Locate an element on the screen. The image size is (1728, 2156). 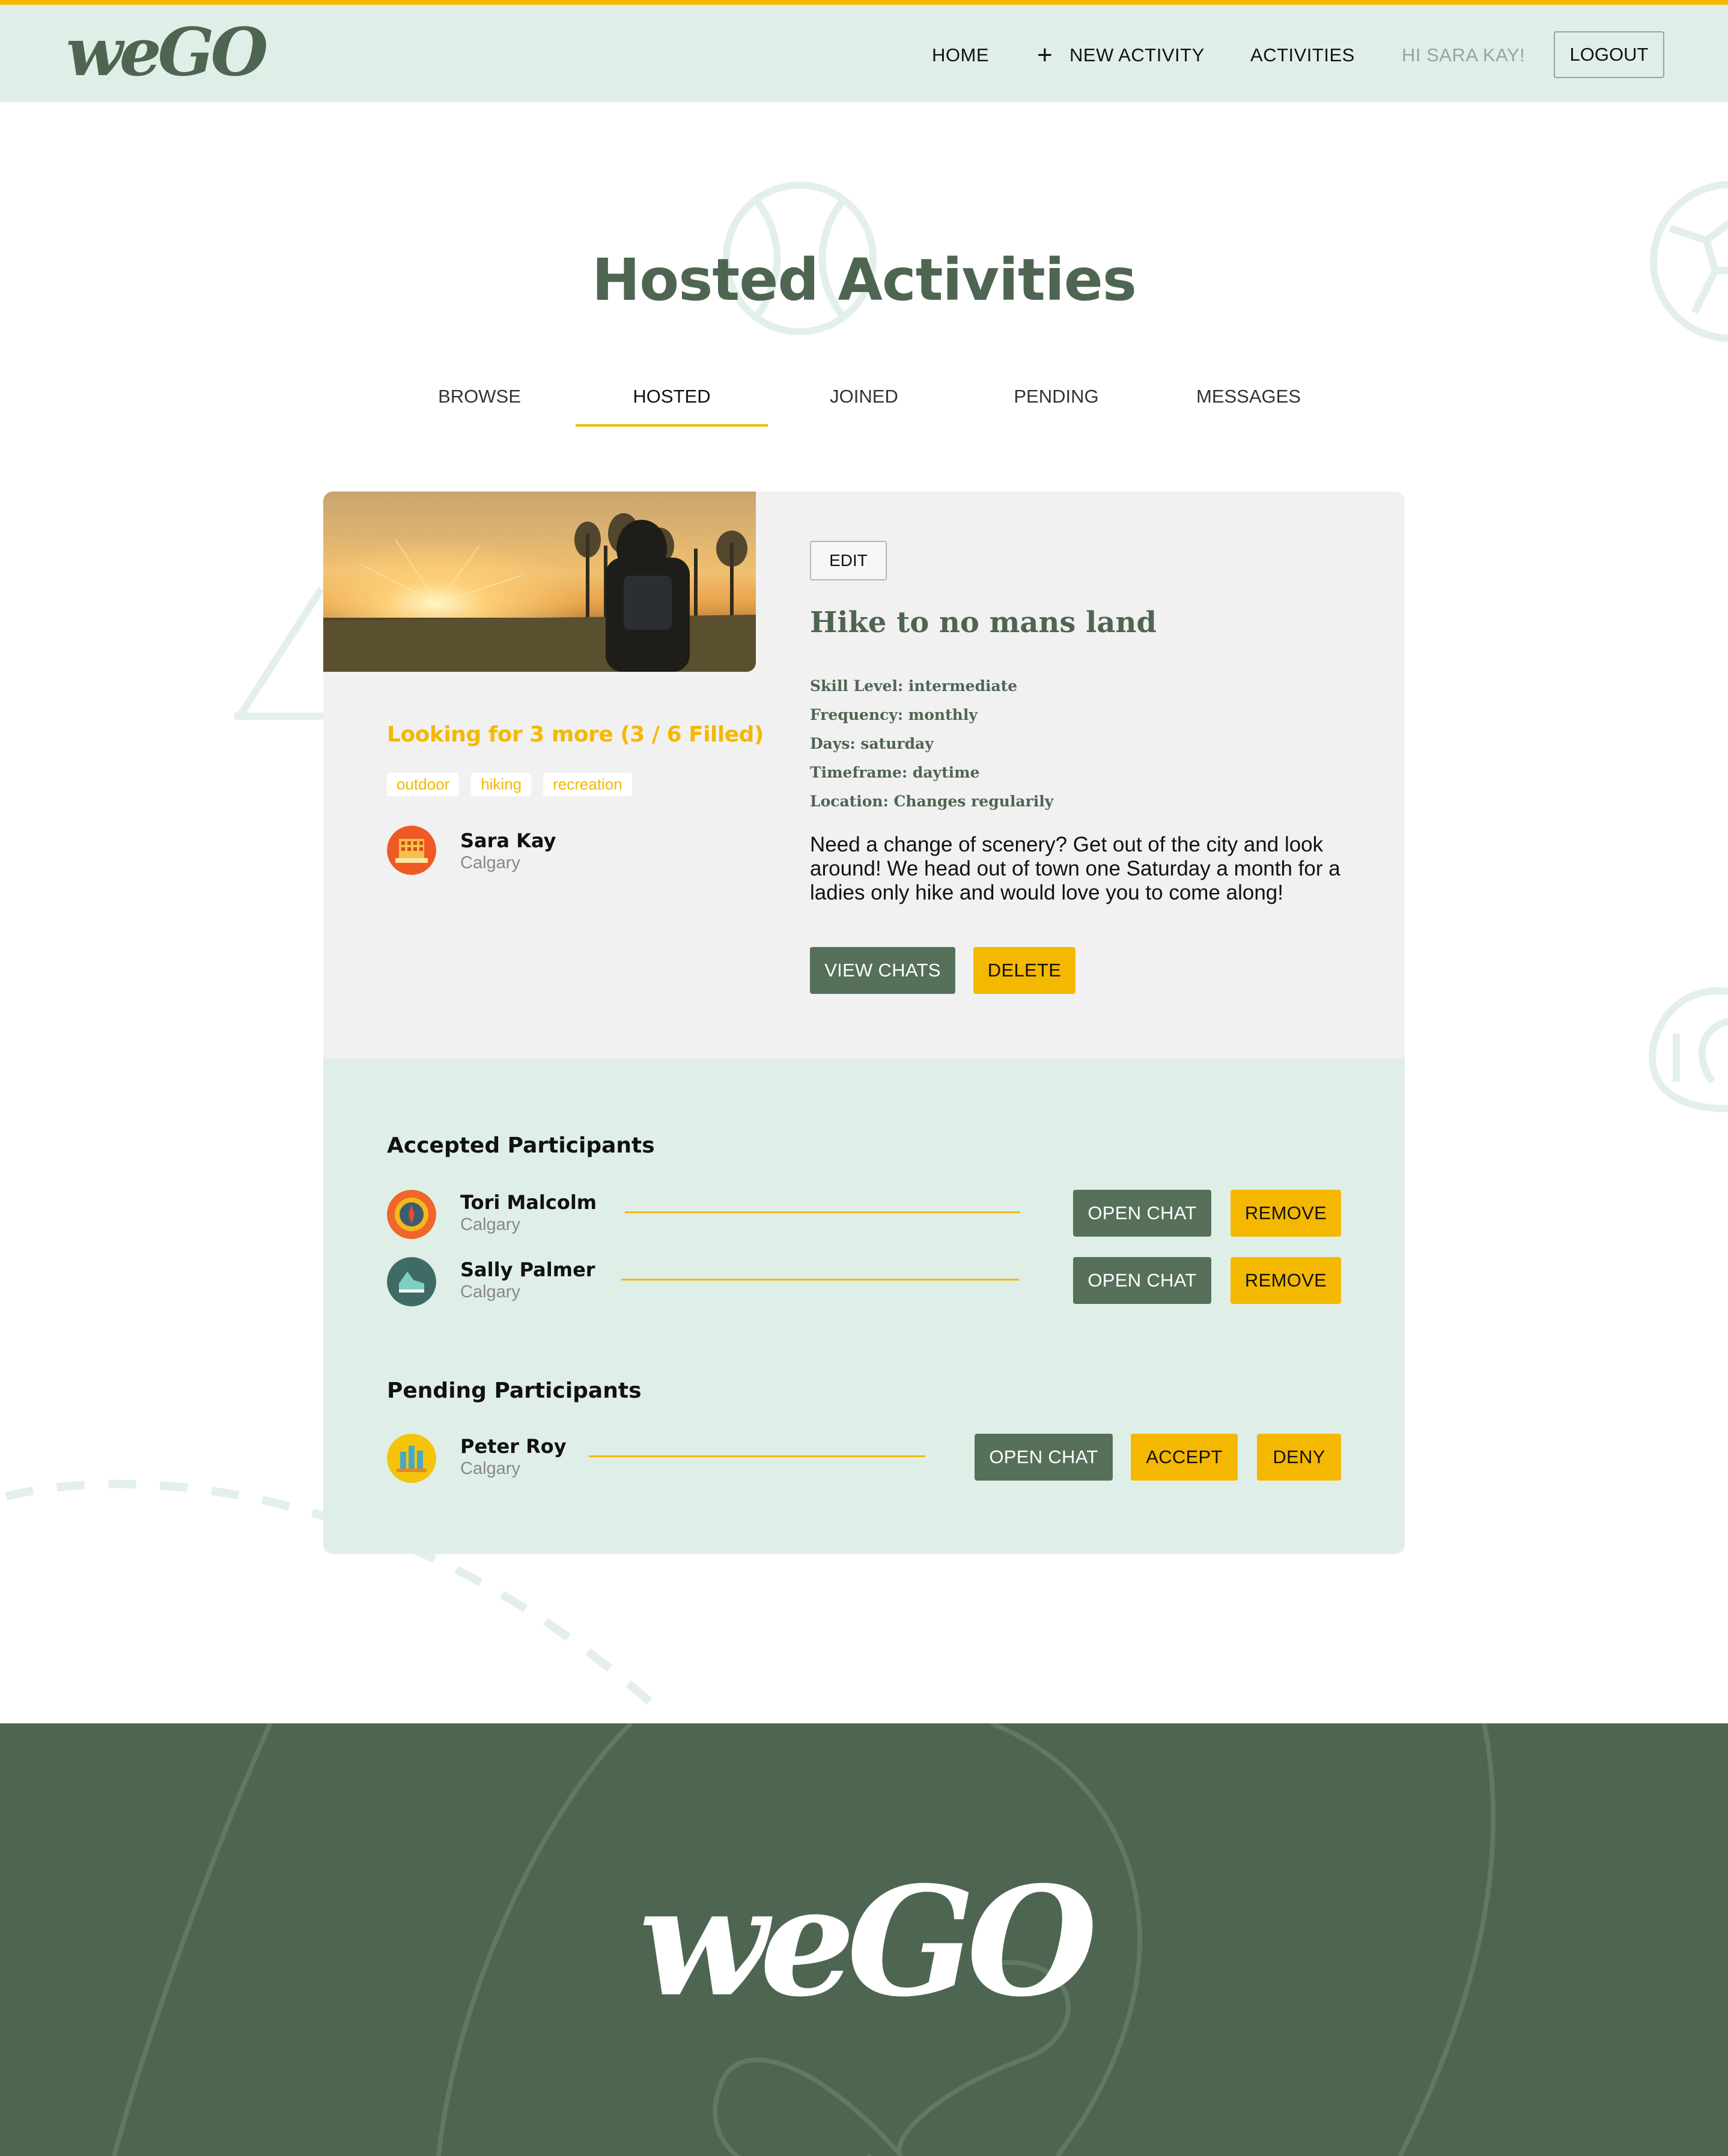
tag-chip: outdoor is located at coordinates (423, 784).